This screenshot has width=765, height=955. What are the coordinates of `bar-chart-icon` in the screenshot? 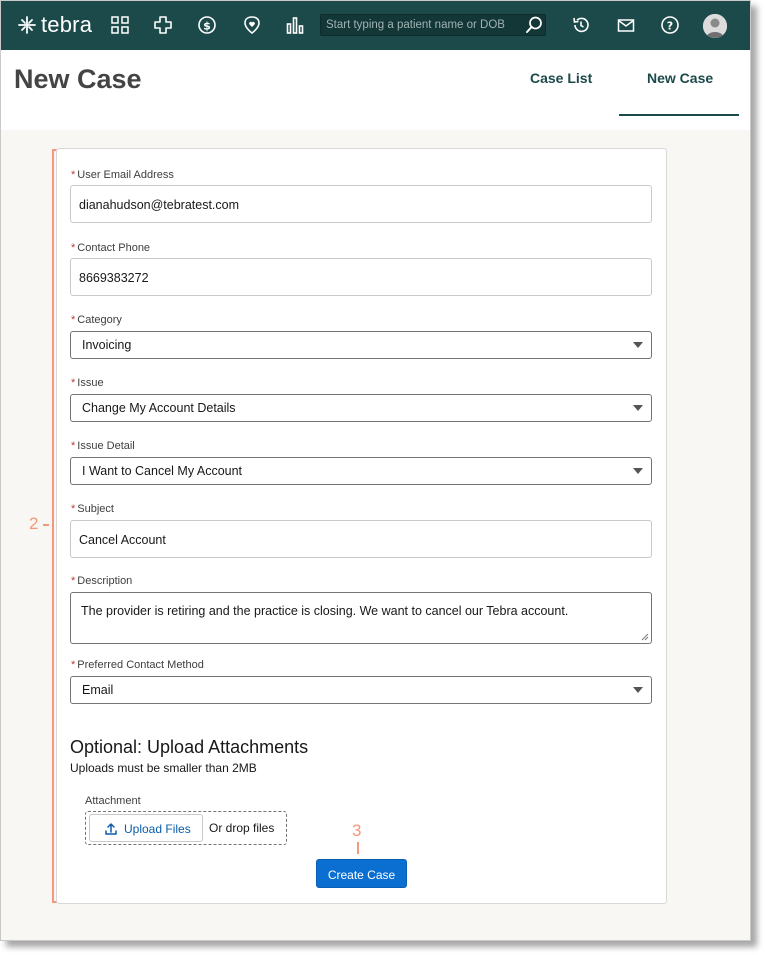 It's located at (295, 25).